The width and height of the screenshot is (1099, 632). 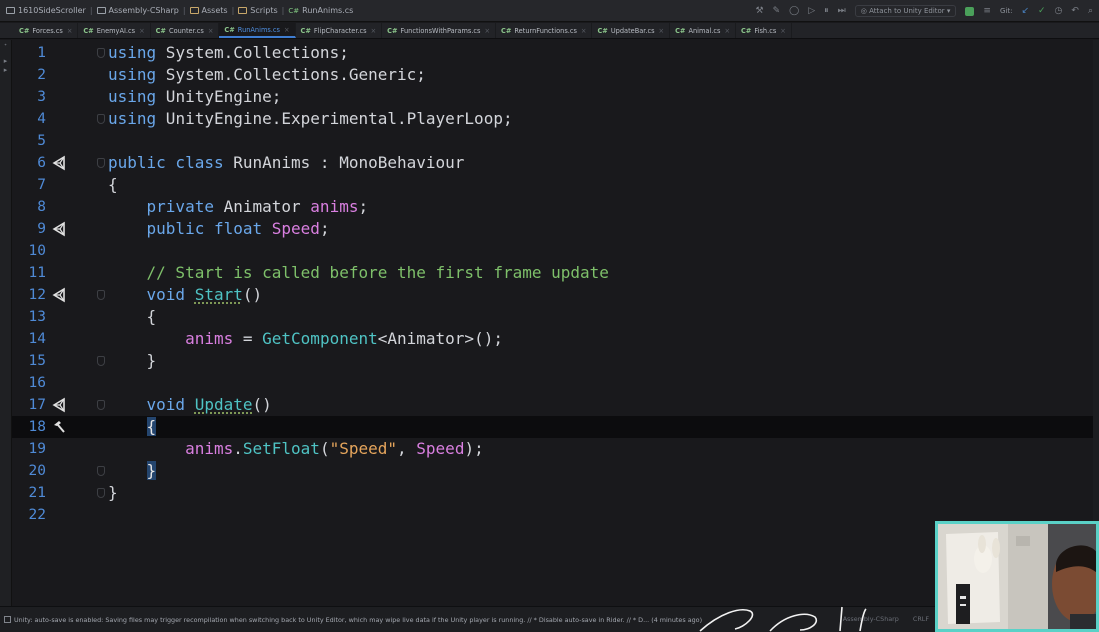 I want to click on tab-label: FlipCharacter.cs, so click(x=340, y=30).